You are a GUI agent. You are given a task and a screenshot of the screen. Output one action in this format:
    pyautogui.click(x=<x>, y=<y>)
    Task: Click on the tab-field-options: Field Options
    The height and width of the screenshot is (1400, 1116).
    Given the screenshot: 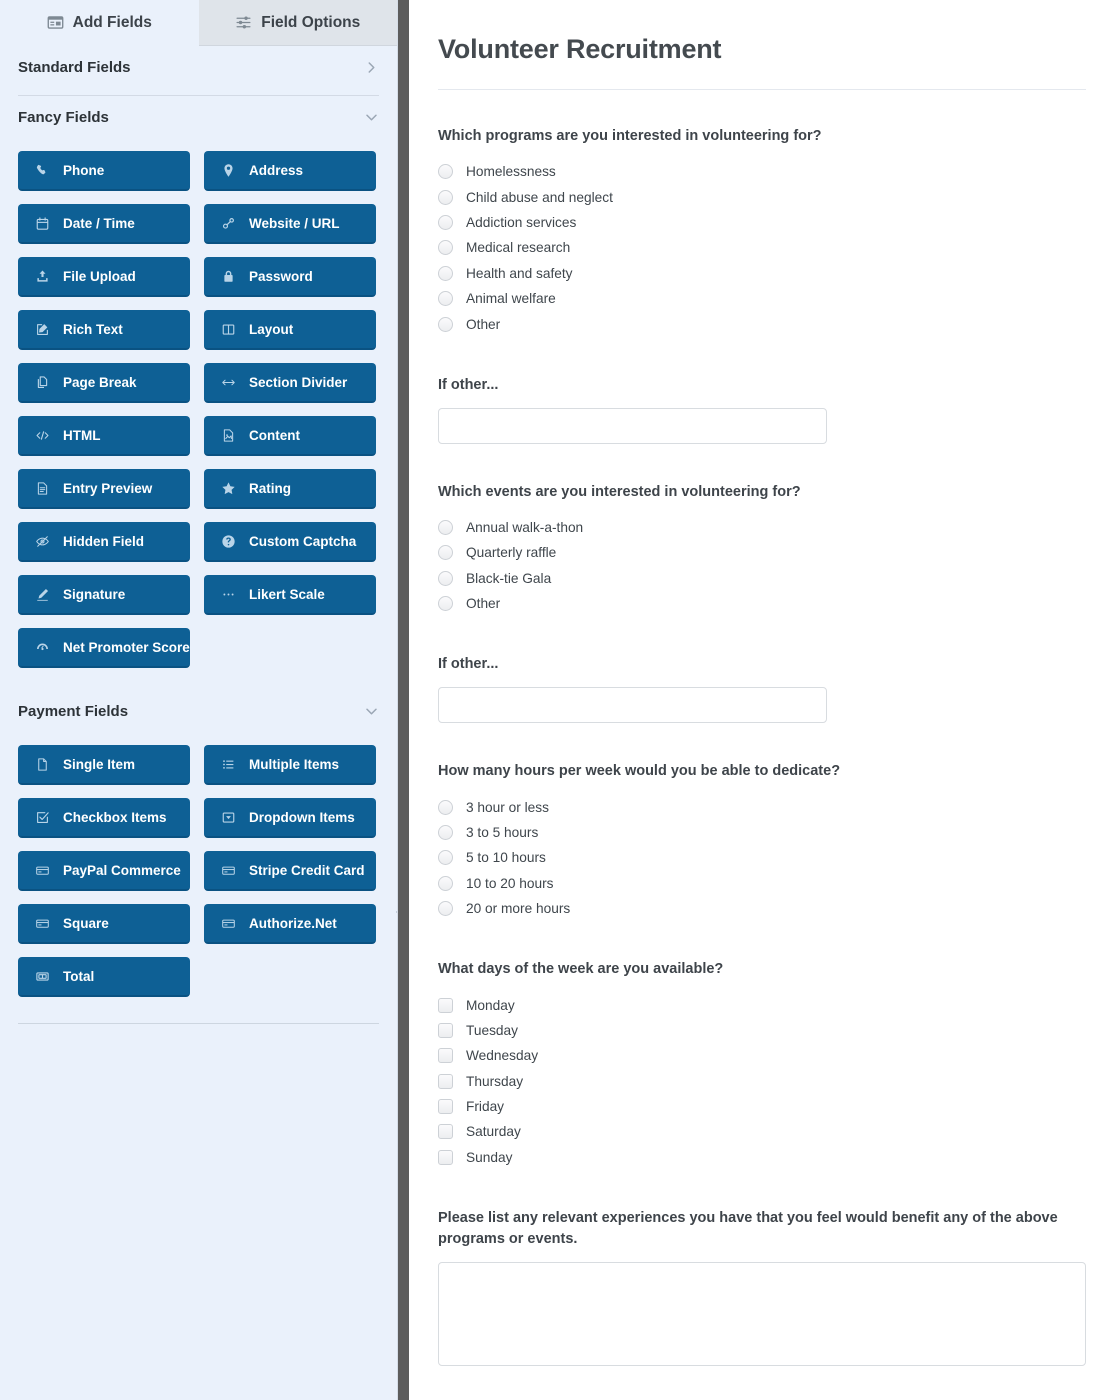 What is the action you would take?
    pyautogui.click(x=297, y=23)
    